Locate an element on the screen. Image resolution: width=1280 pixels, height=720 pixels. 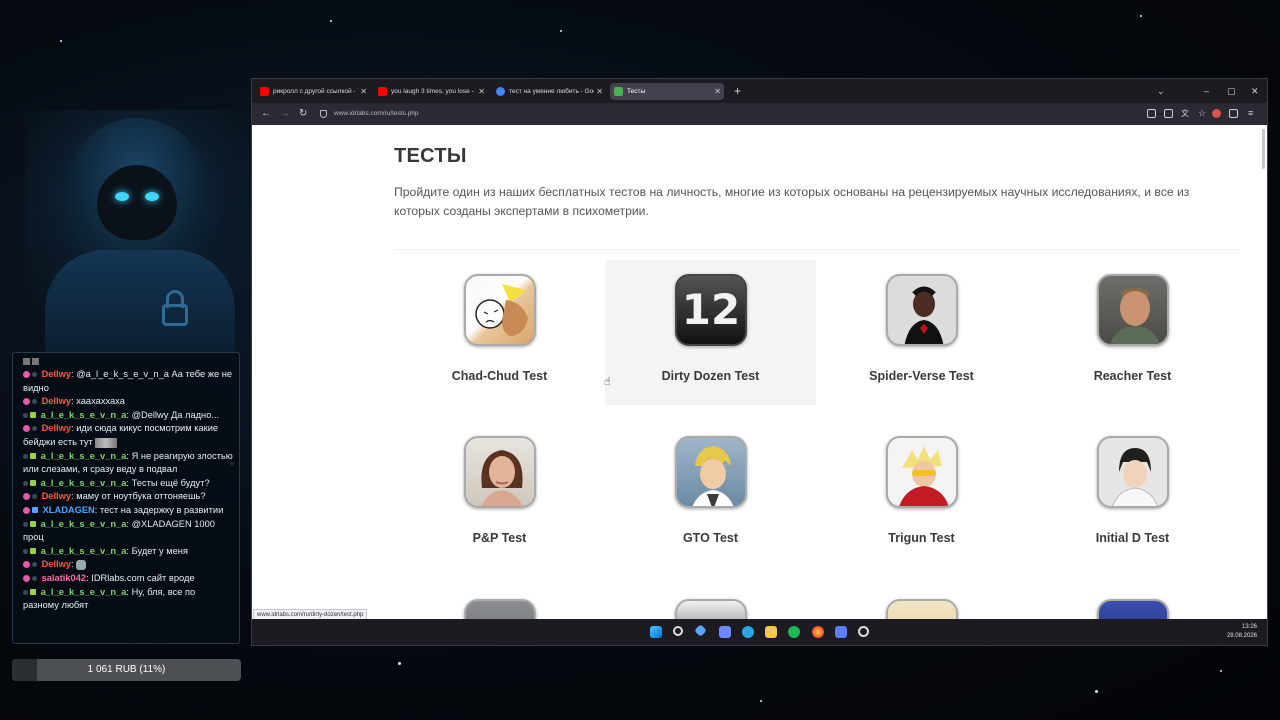
spotify-icon is located at coordinates (794, 632).